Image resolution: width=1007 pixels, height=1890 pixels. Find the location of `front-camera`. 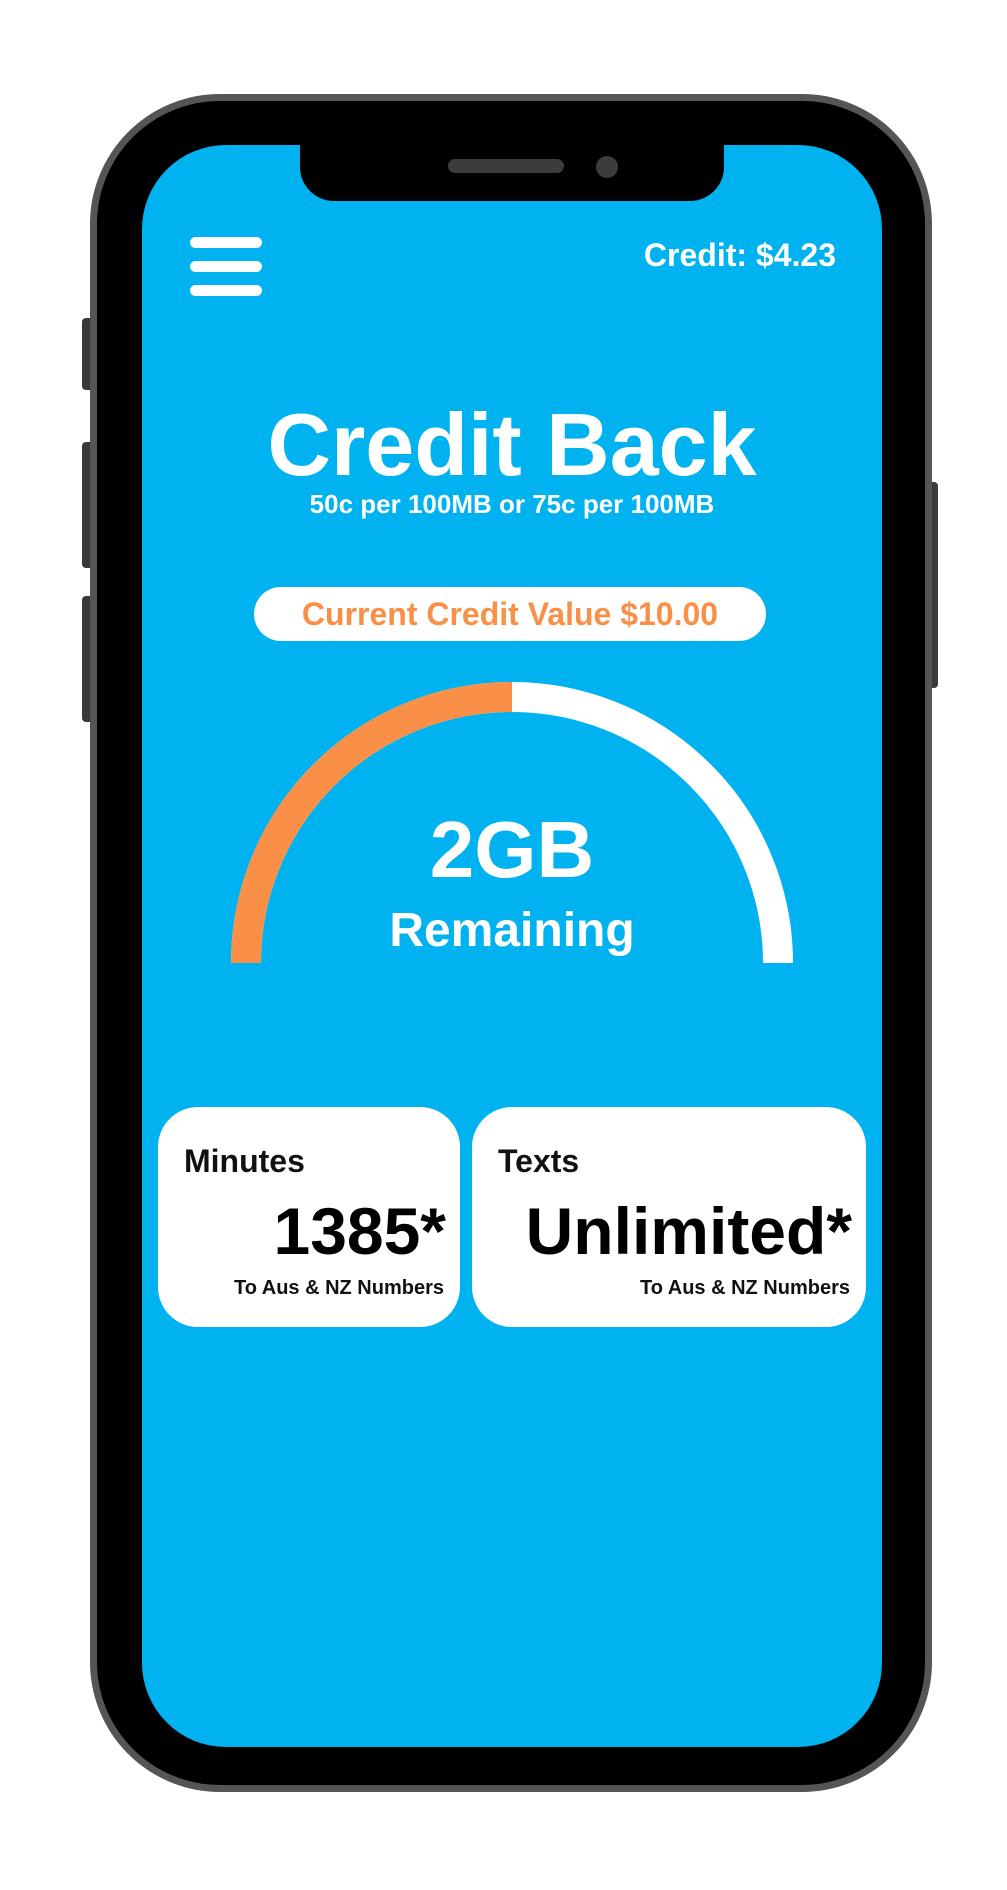

front-camera is located at coordinates (607, 167).